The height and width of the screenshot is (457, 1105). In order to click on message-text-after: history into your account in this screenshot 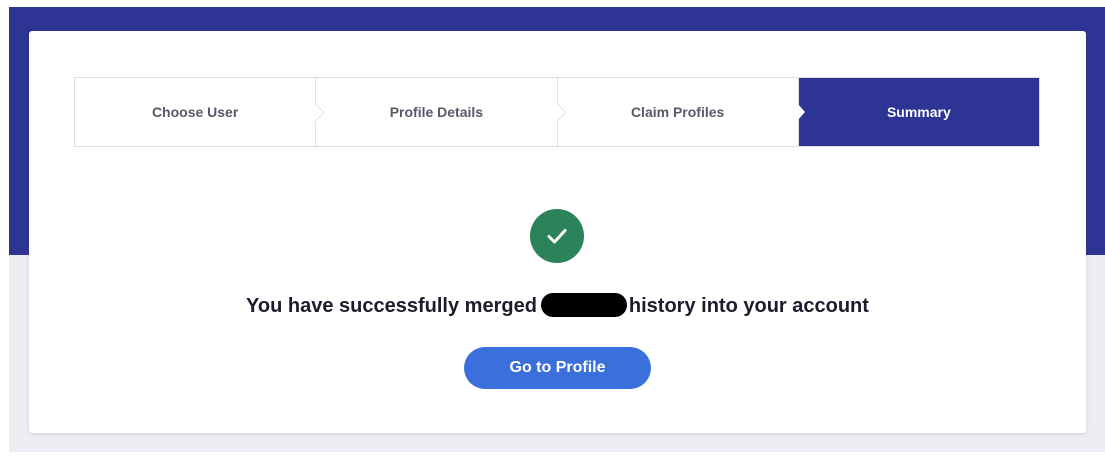, I will do `click(748, 306)`.